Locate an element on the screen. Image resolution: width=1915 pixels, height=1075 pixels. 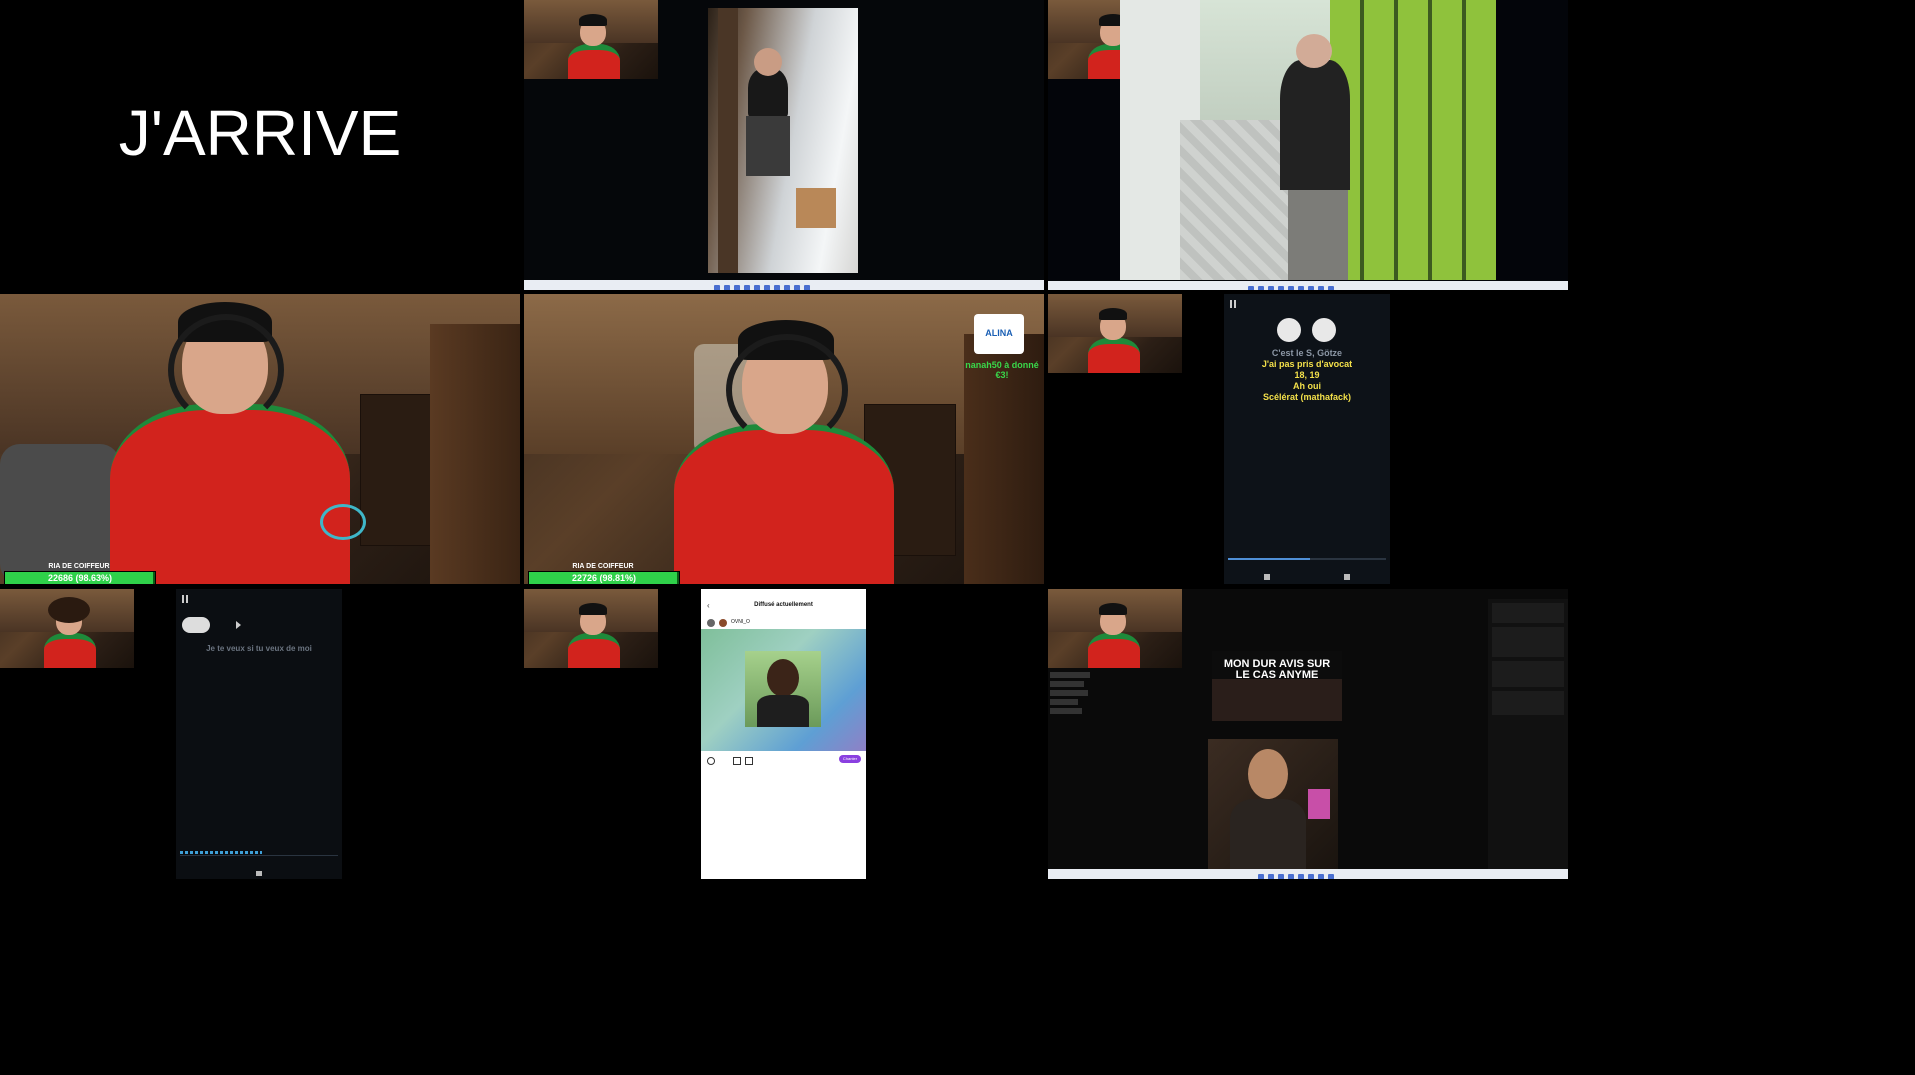
hp-bar: 22726 (98.81%) is located at coordinates (604, 577).